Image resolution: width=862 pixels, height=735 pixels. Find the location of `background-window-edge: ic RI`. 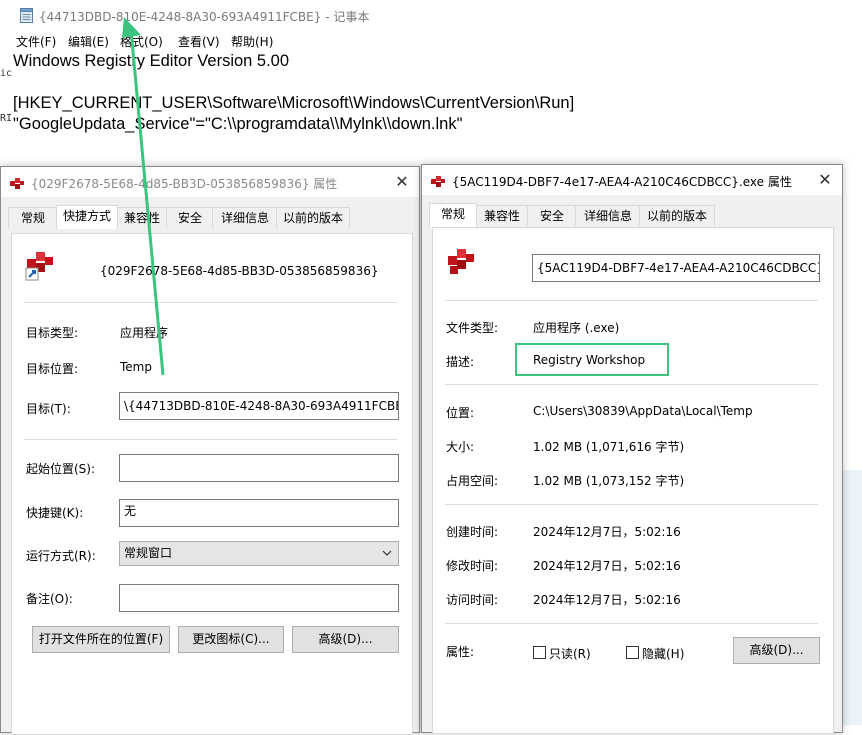

background-window-edge: ic RI is located at coordinates (6, 100).